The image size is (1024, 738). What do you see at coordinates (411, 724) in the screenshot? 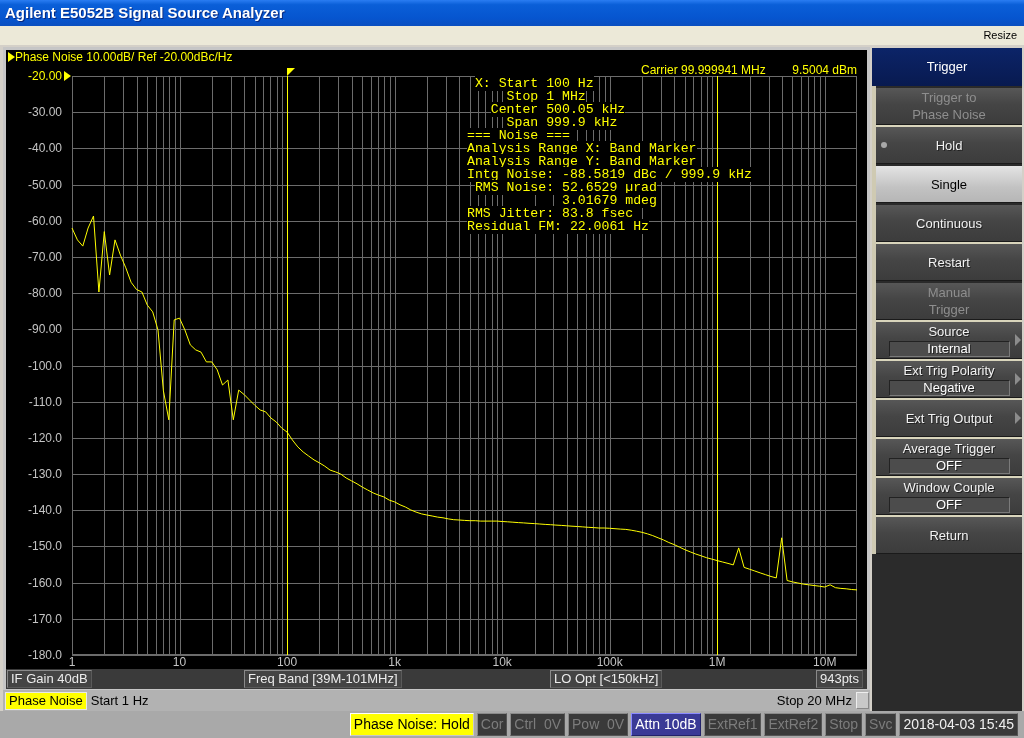
I see `status-indicator: Phase Noise: Hold` at bounding box center [411, 724].